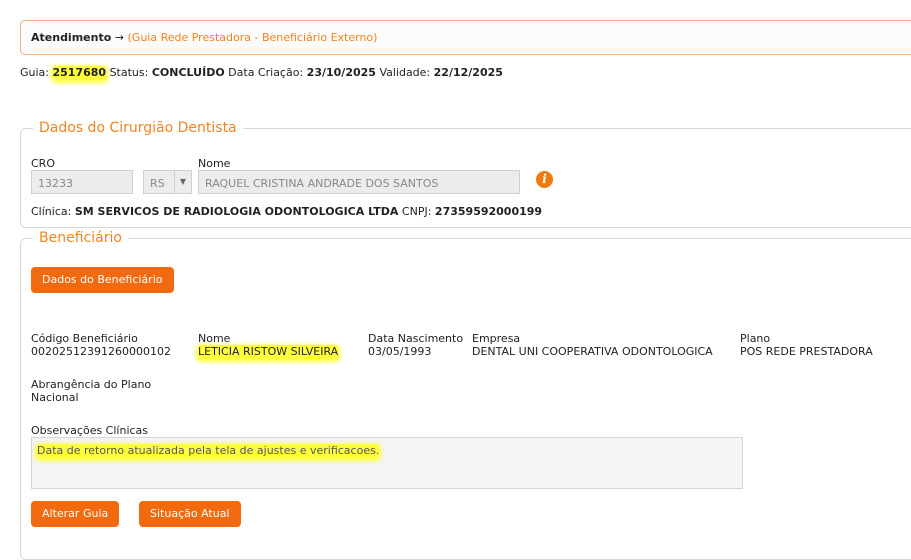 The width and height of the screenshot is (911, 560). I want to click on guia-label: Guia:, so click(34, 72).